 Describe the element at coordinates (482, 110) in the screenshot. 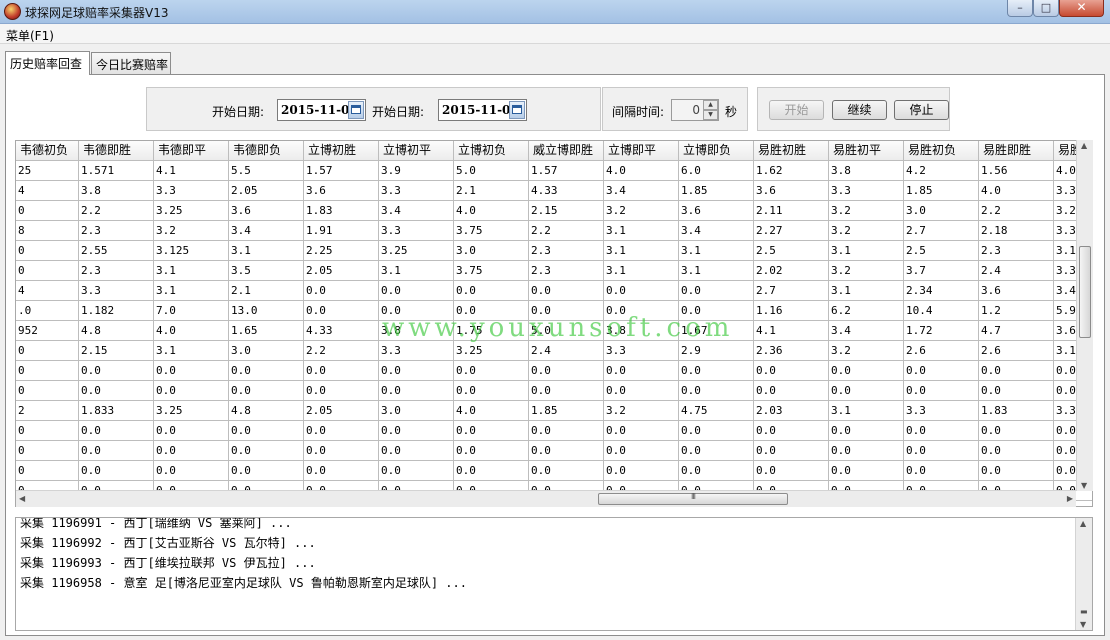

I see `end-date-picker: 2015-11-09` at that location.